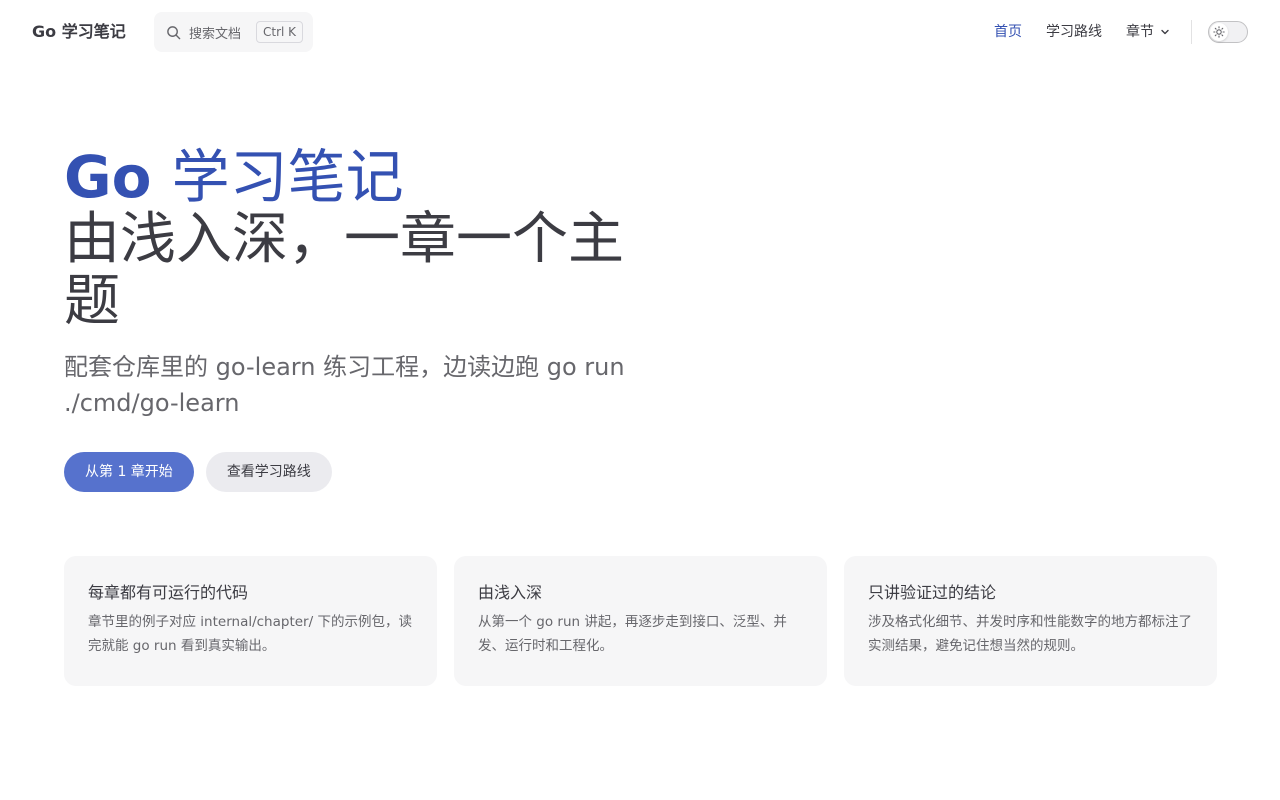 The height and width of the screenshot is (800, 1280). Describe the element at coordinates (280, 32) in the screenshot. I see `search-shortcut: Ctrl K` at that location.